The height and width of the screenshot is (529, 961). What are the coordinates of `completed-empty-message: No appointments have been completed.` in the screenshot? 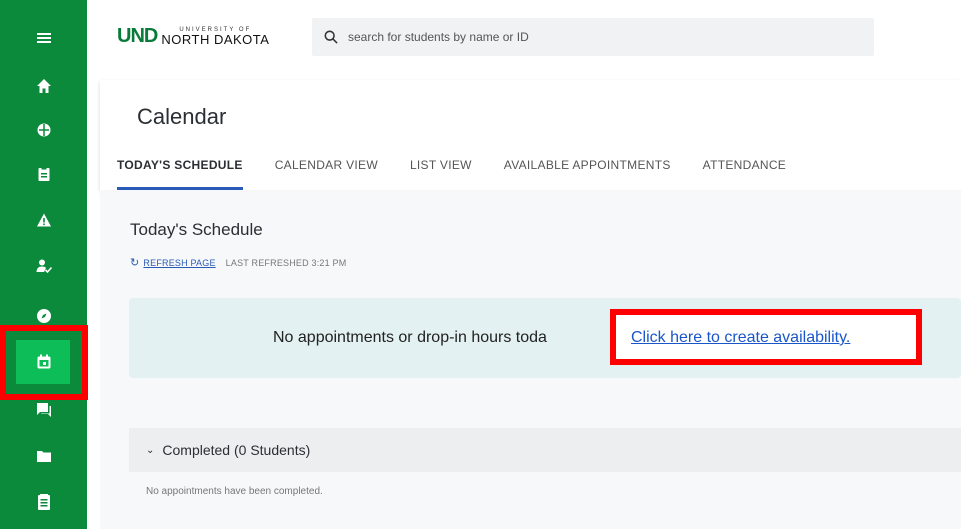 It's located at (234, 491).